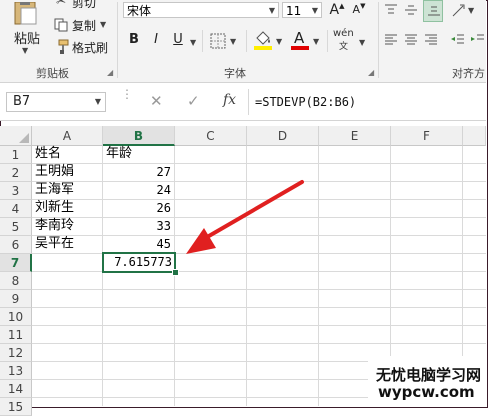 The image size is (488, 416). Describe the element at coordinates (54, 172) in the screenshot. I see `cell-a2: 王明娟` at that location.